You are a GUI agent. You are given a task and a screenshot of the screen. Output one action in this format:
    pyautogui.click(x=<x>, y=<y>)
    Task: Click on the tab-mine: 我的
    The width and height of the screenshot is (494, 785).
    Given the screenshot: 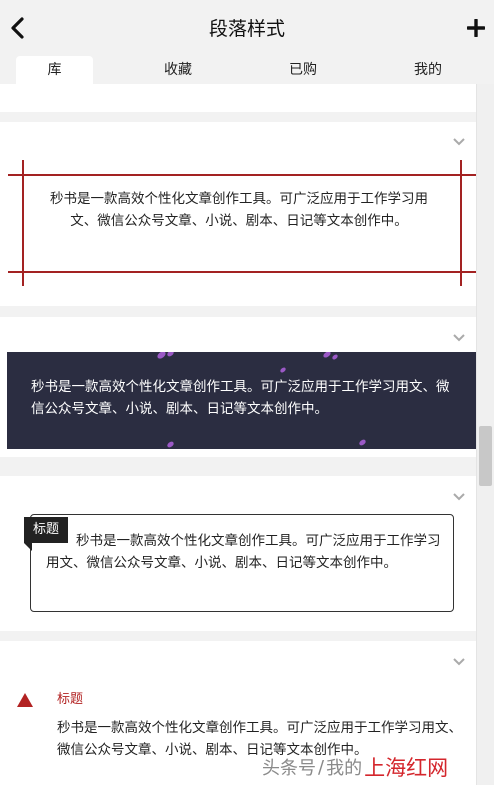 What is the action you would take?
    pyautogui.click(x=428, y=70)
    